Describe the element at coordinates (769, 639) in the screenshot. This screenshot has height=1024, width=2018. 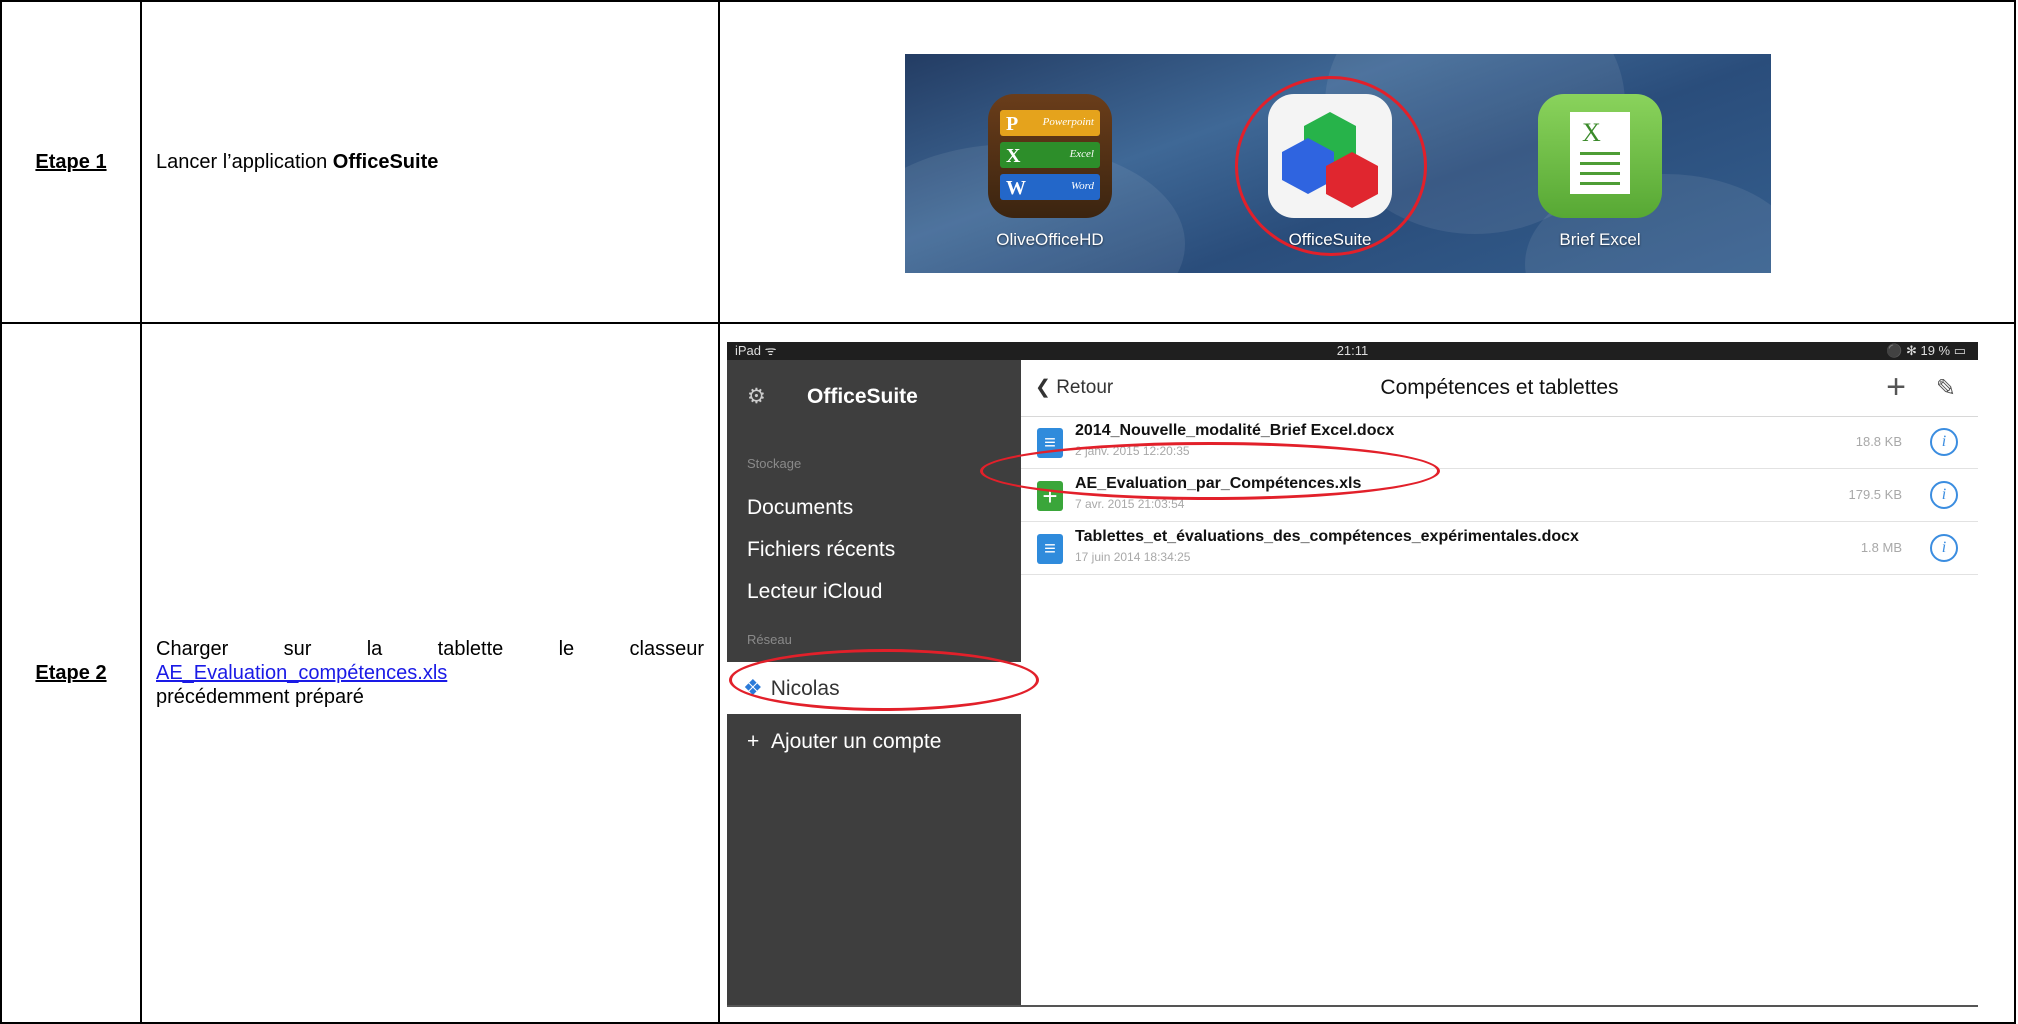
I see `section-network: Réseau` at that location.